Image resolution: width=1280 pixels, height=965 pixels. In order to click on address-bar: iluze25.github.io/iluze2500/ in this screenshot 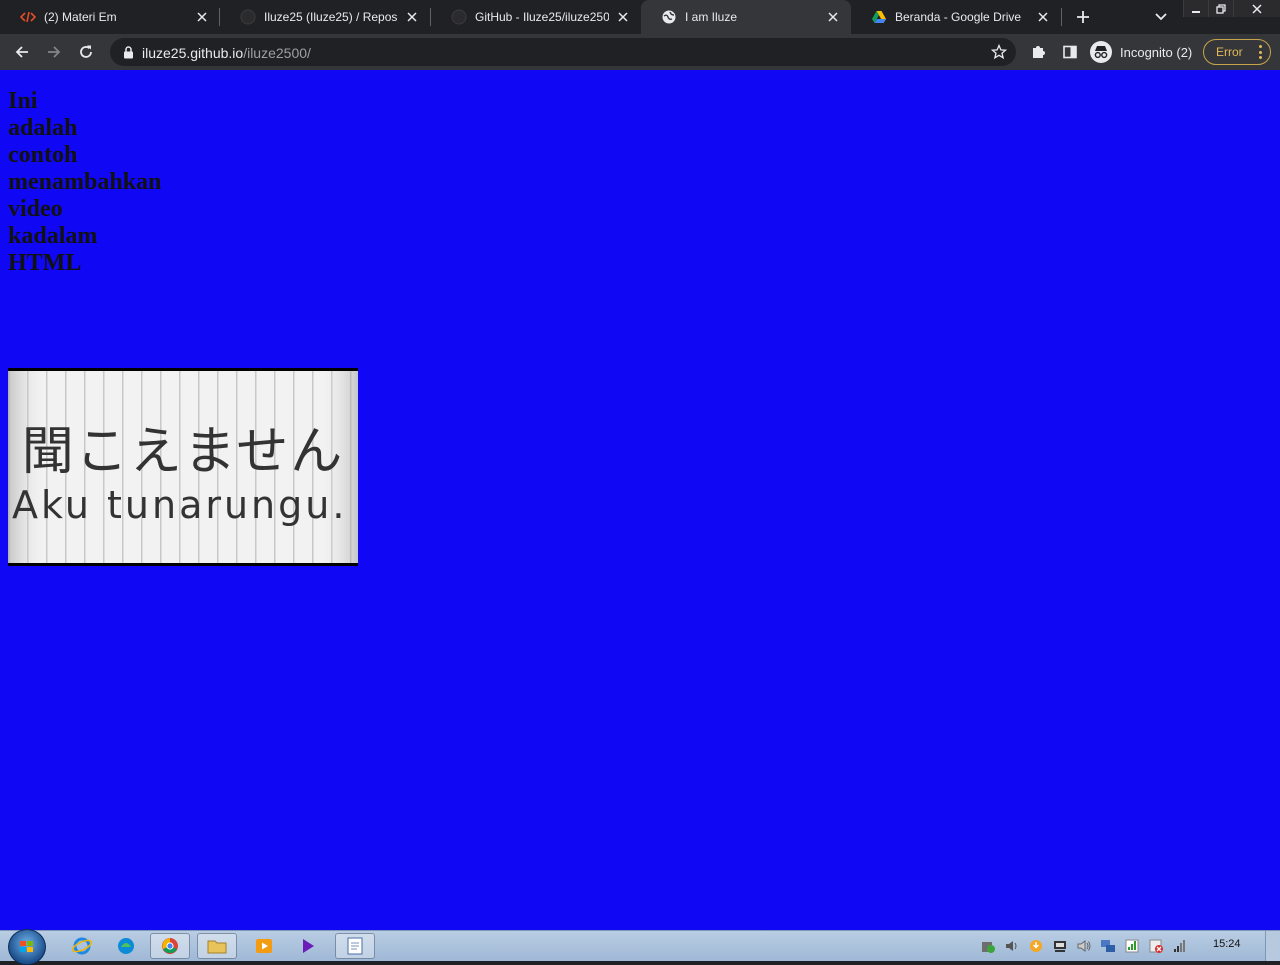, I will do `click(563, 52)`.